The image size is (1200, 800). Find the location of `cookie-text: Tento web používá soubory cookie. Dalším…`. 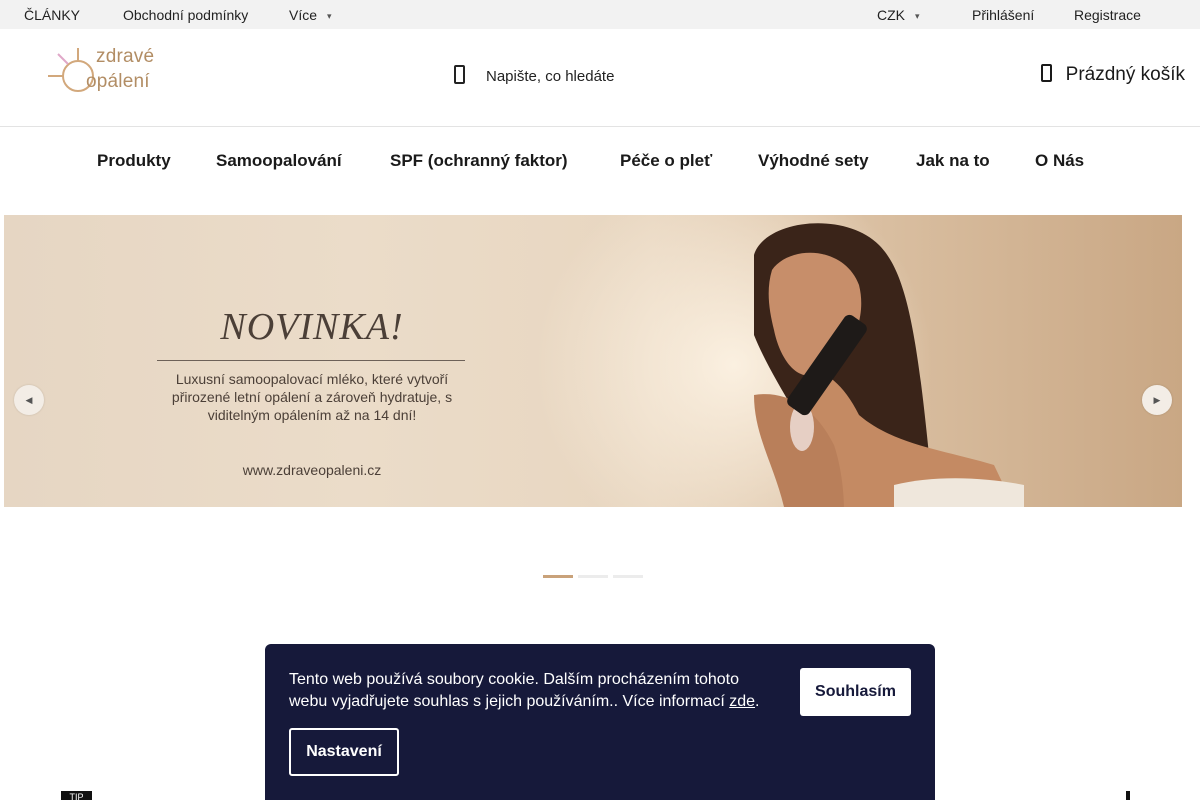

cookie-text: Tento web používá soubory cookie. Dalším… is located at coordinates (534, 691).